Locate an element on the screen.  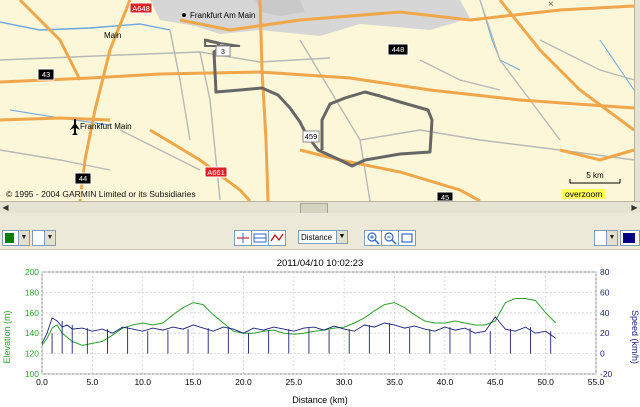
right-color-swatch is located at coordinates (629, 238).